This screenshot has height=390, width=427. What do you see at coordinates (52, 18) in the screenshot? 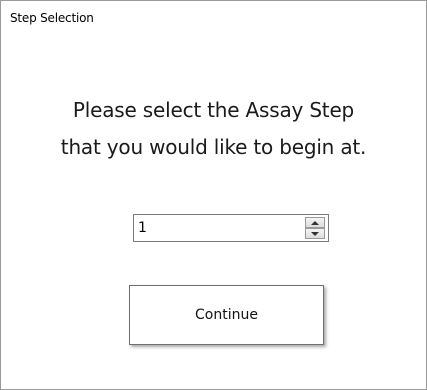
I see `window-title: Step Selection` at bounding box center [52, 18].